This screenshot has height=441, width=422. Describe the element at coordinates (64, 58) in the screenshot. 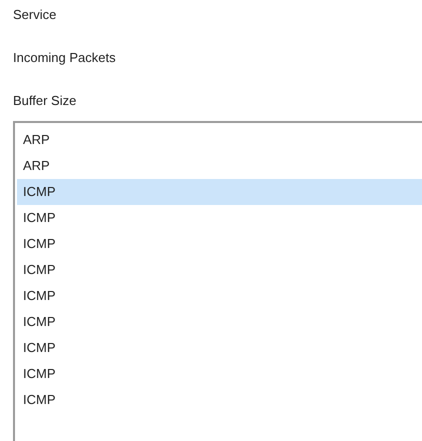

I see `field-label: Incoming Packets` at that location.